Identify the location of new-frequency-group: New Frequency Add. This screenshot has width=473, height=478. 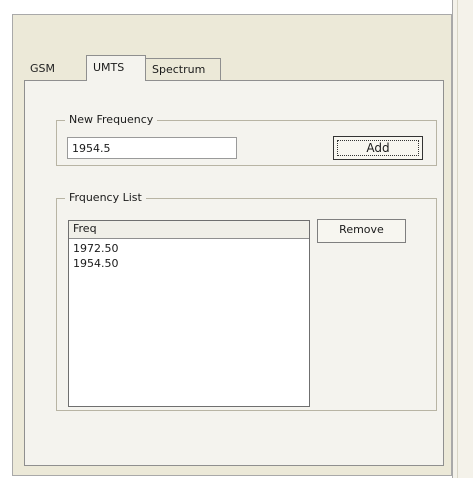
(246, 139).